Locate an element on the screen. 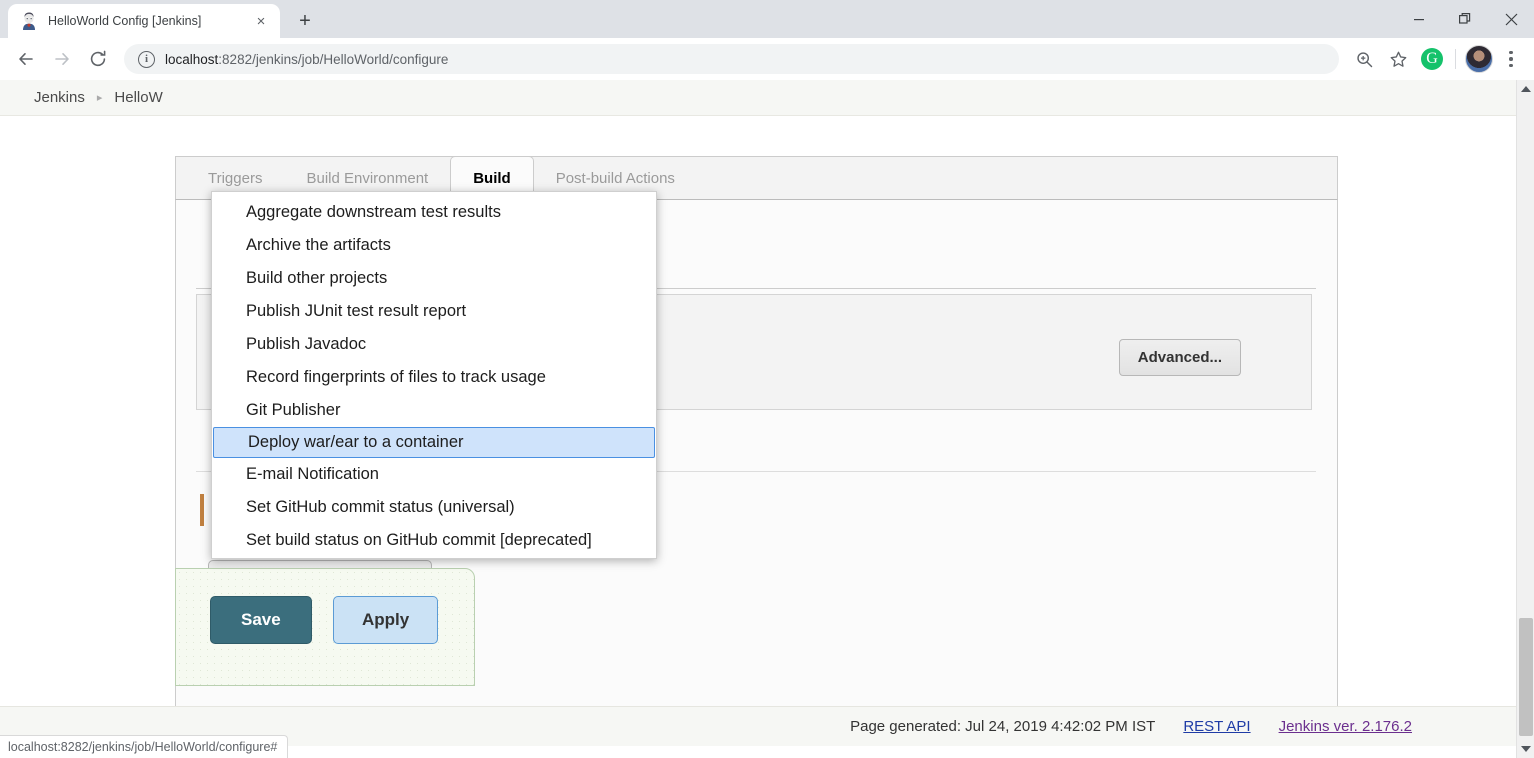 Image resolution: width=1534 pixels, height=758 pixels. avatar is located at coordinates (1479, 59).